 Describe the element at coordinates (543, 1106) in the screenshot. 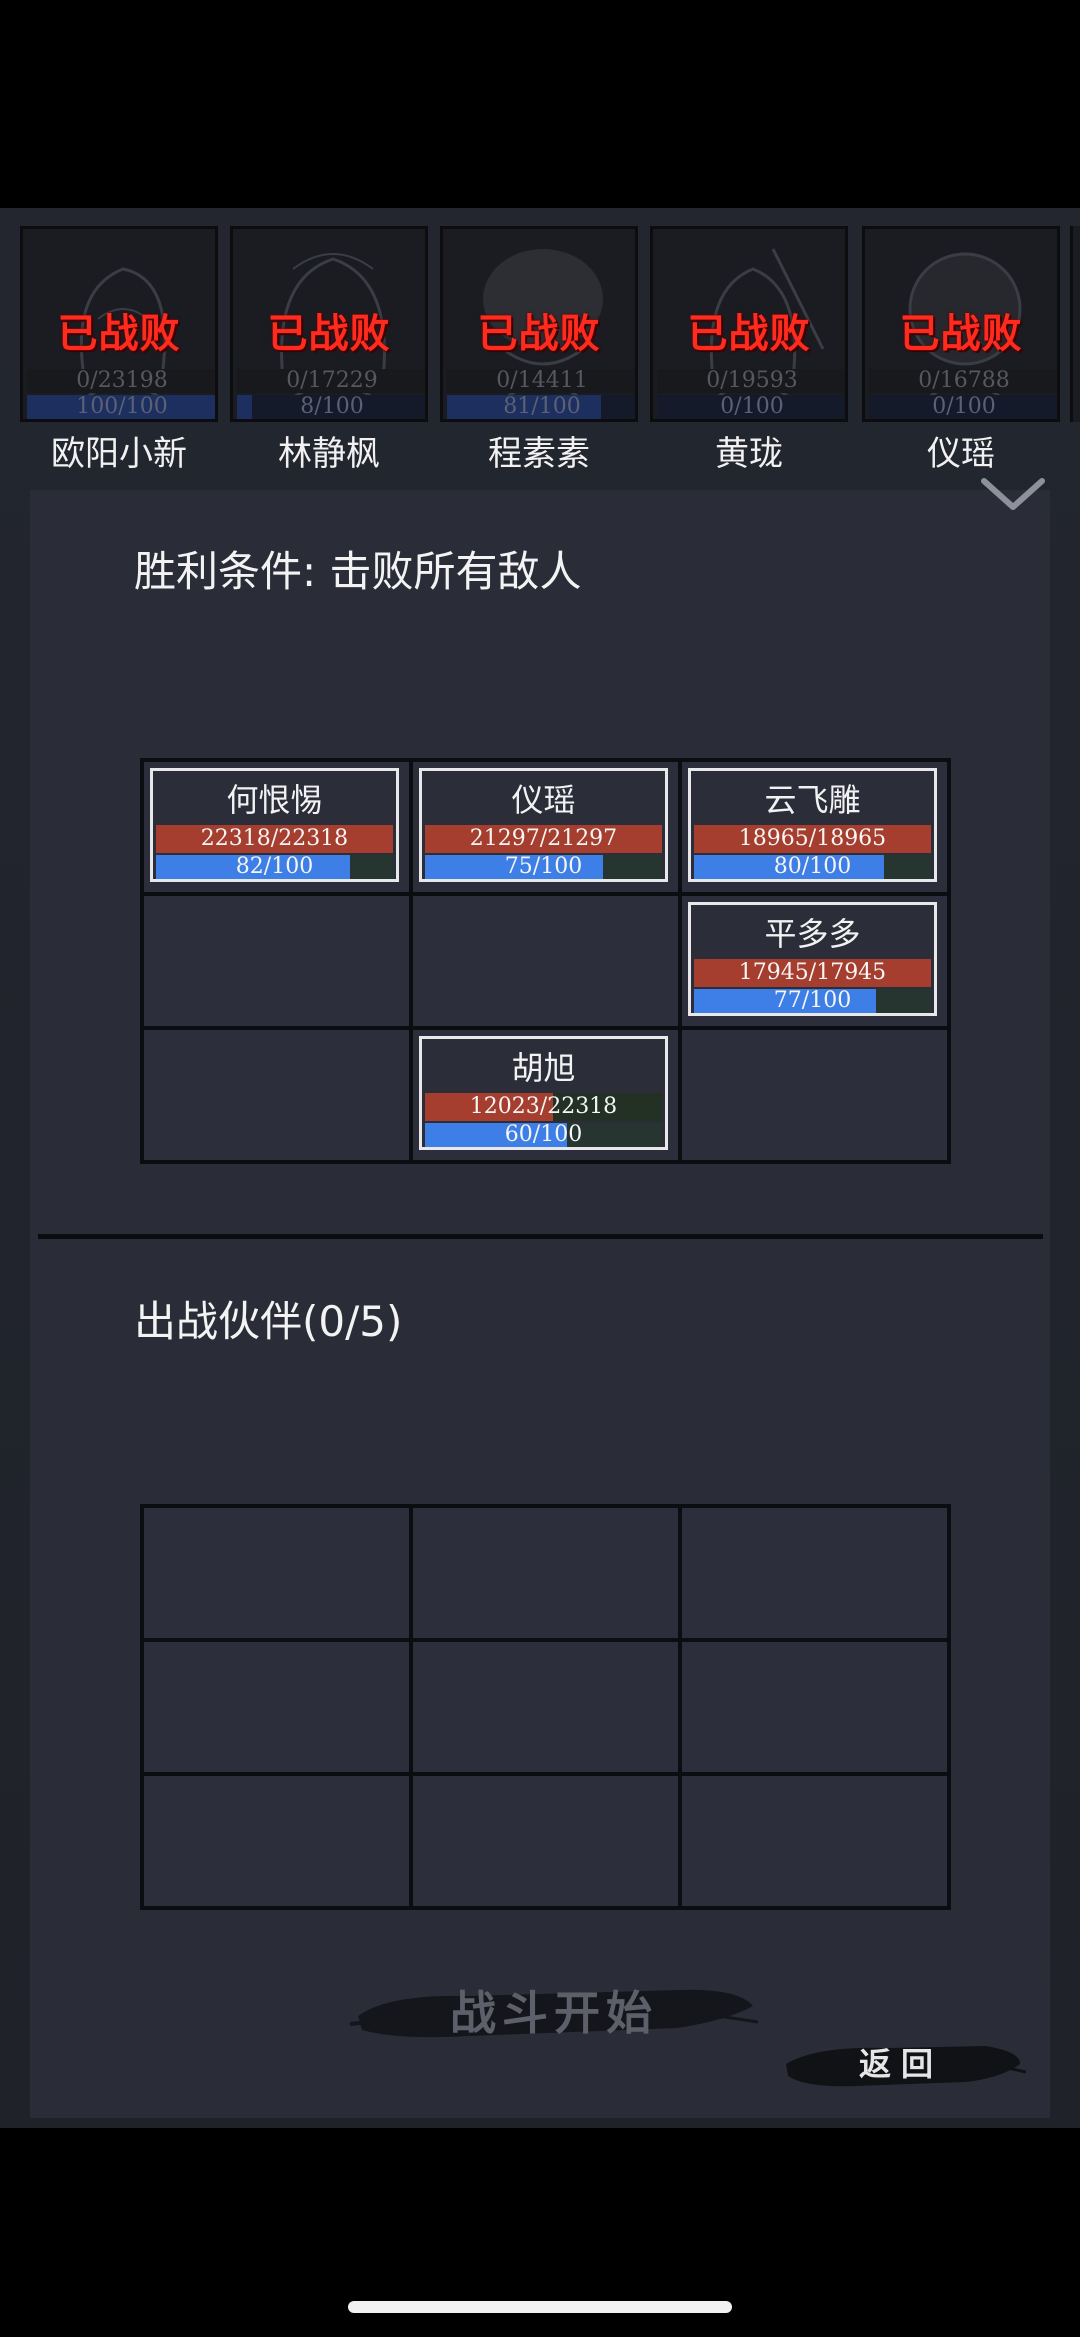

I see `hp-text: 12023/22318` at that location.